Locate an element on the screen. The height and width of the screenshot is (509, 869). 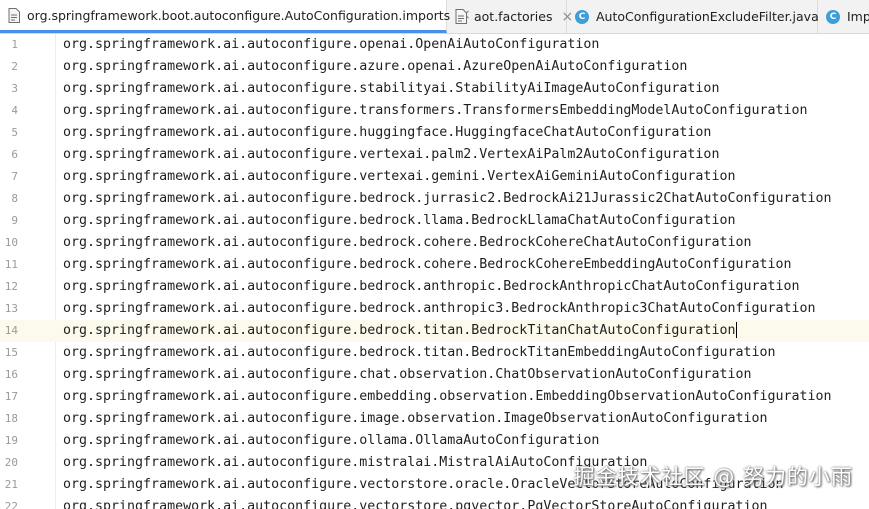
line-number: 4 is located at coordinates (14, 110).